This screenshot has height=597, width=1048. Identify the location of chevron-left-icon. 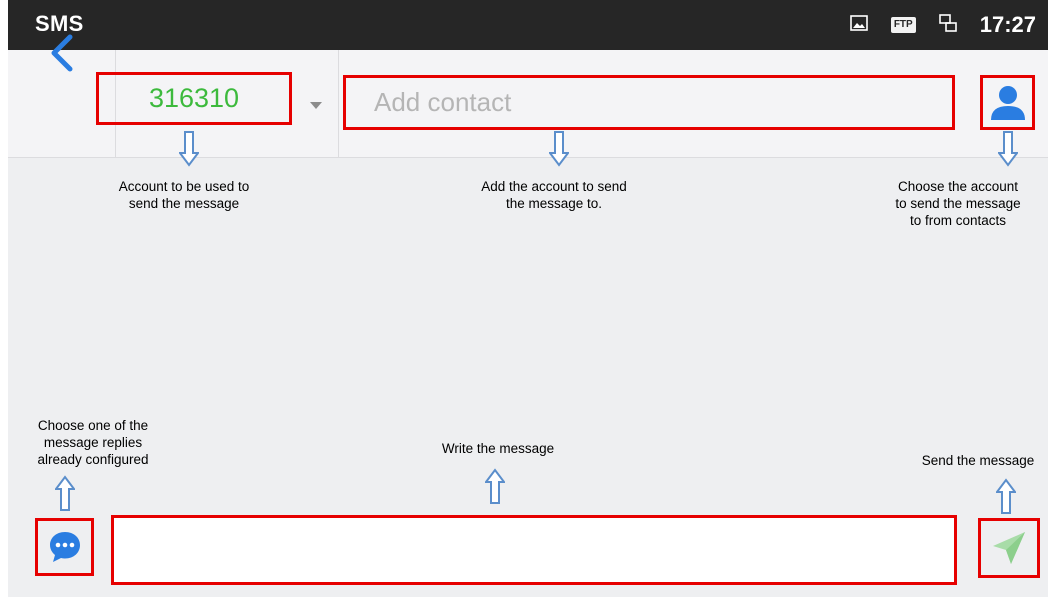
(62, 53).